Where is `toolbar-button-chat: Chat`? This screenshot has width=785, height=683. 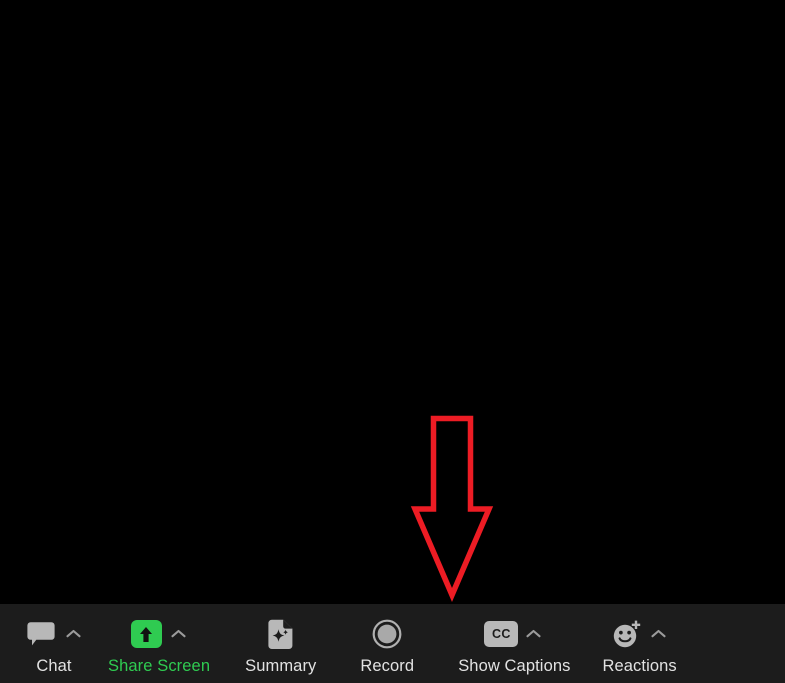
toolbar-button-chat: Chat is located at coordinates (54, 643).